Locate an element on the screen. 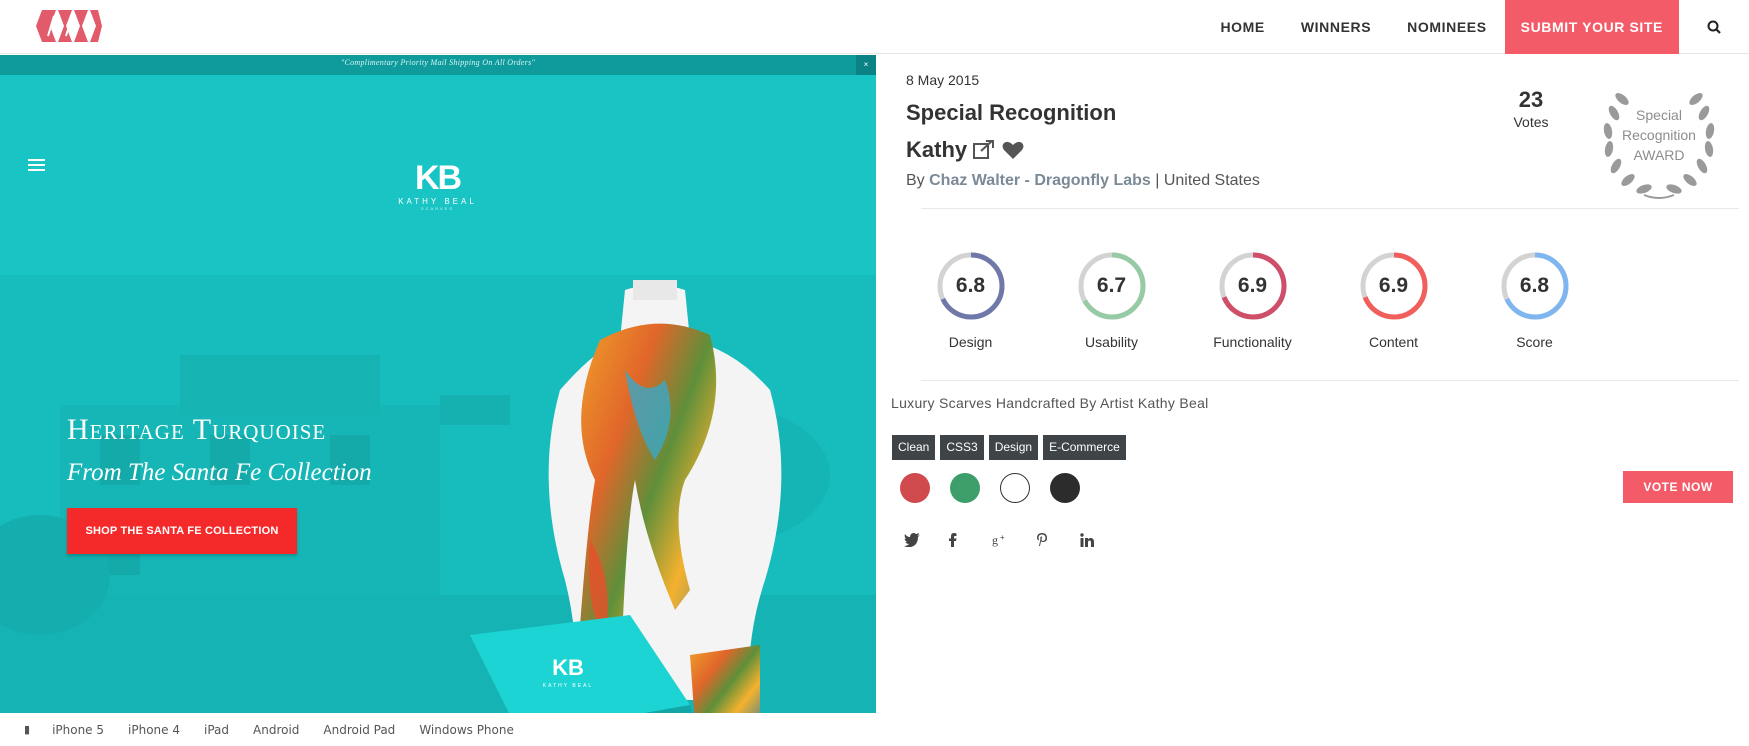 This screenshot has width=1749, height=746. social-share: g + is located at coordinates (1014, 540).